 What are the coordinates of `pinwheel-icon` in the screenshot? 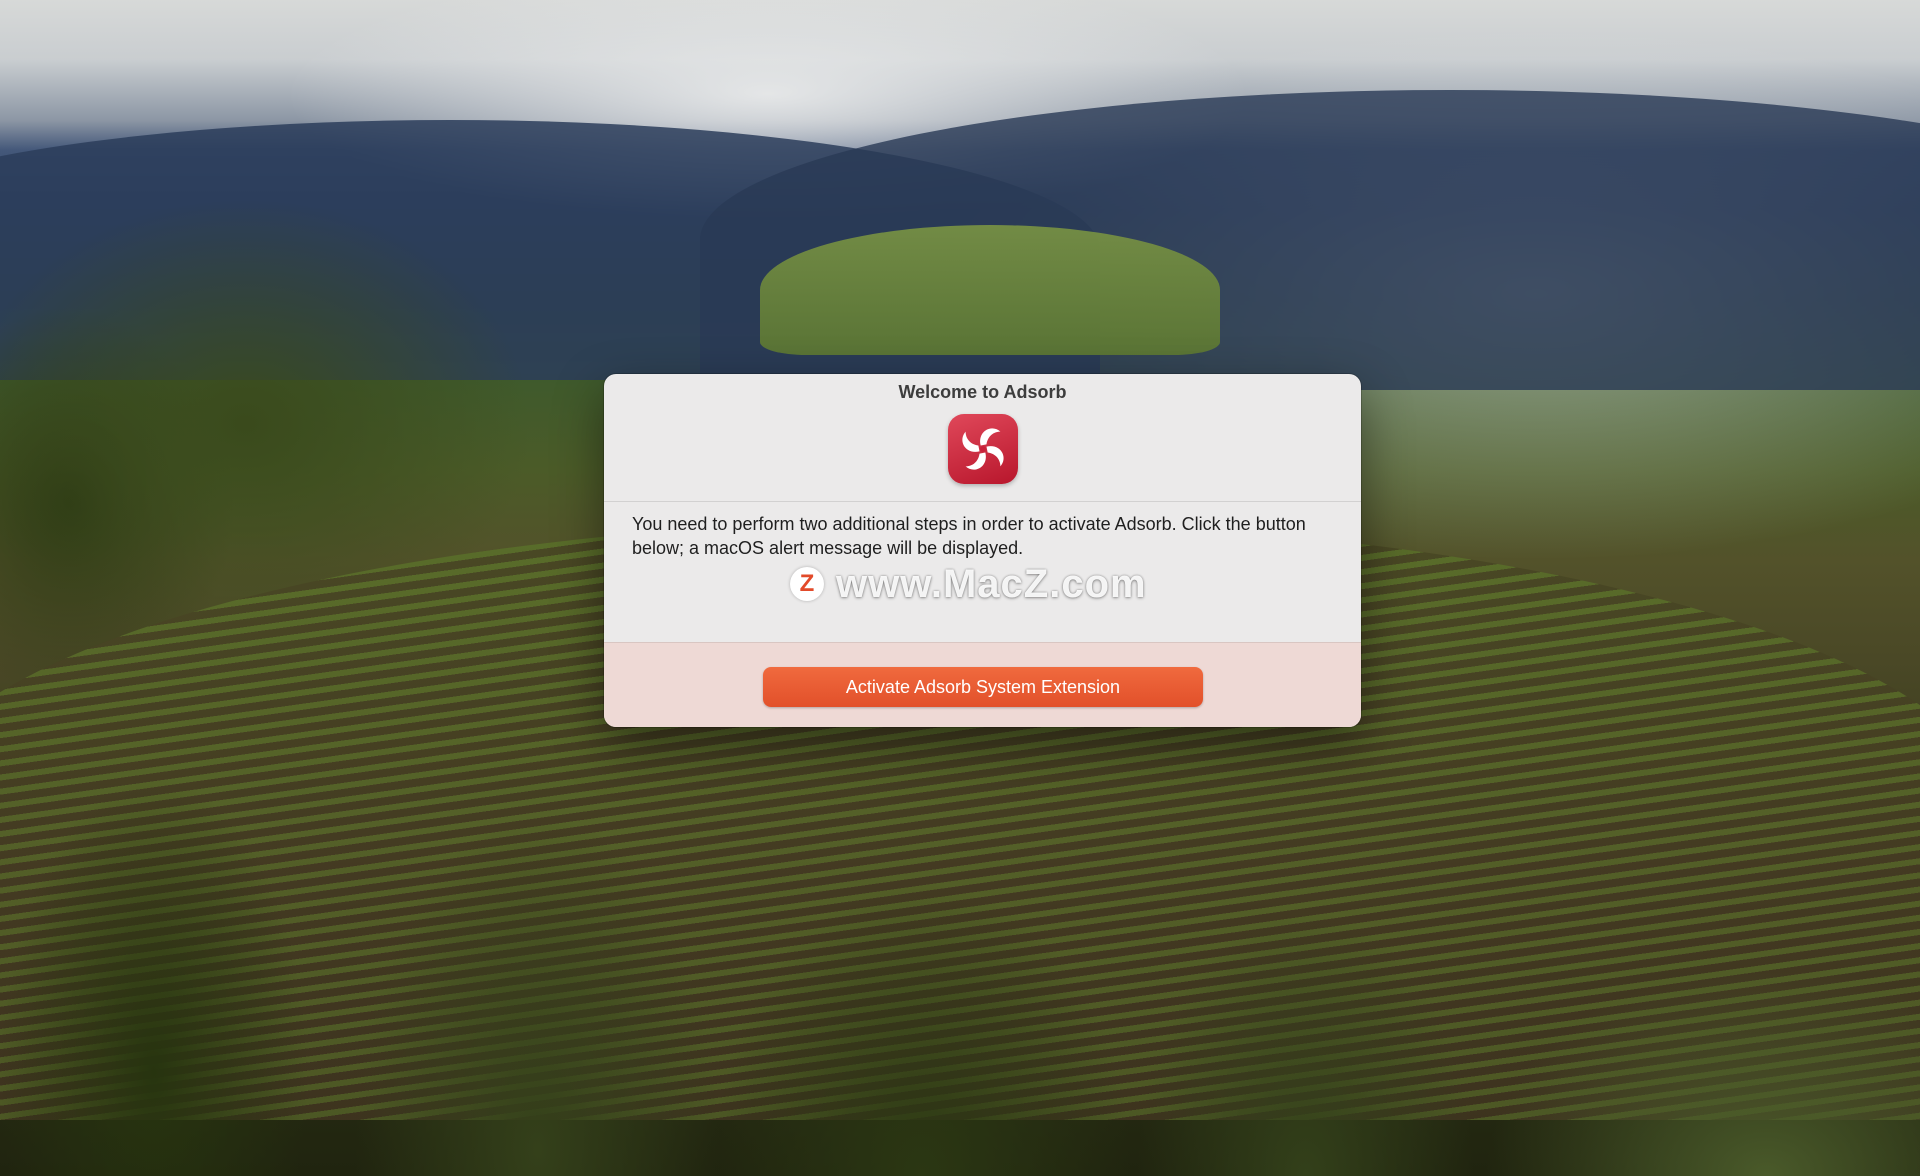 It's located at (983, 449).